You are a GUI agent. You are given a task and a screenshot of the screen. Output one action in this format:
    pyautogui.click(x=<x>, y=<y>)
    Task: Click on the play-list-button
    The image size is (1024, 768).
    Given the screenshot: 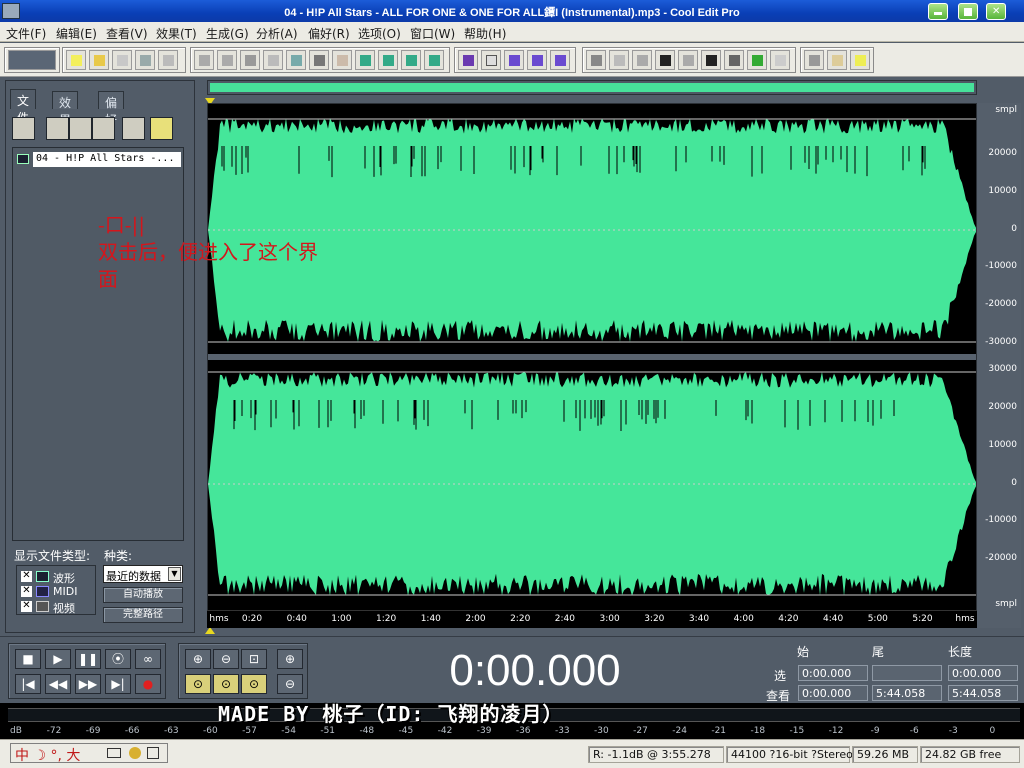 What is the action you would take?
    pyautogui.click(x=642, y=60)
    